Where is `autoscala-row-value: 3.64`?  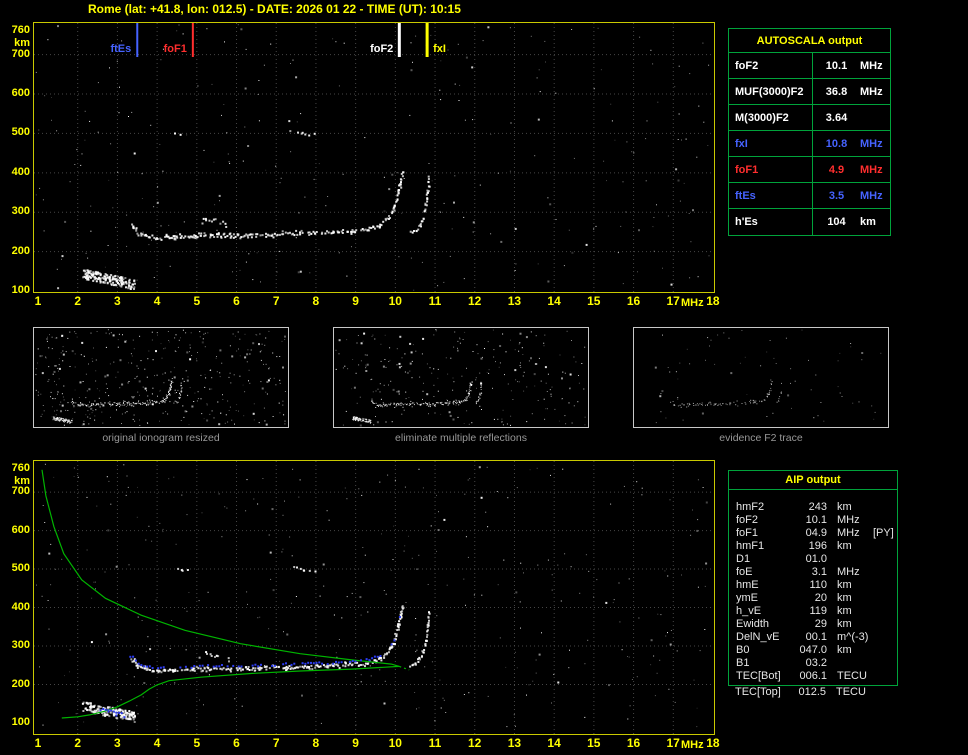 autoscala-row-value: 3.64 is located at coordinates (851, 117).